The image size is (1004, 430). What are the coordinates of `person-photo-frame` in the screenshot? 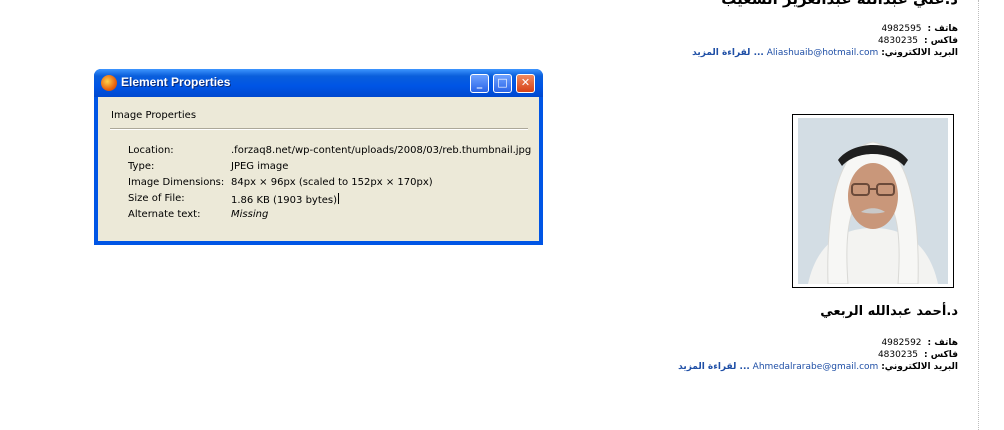 It's located at (873, 201).